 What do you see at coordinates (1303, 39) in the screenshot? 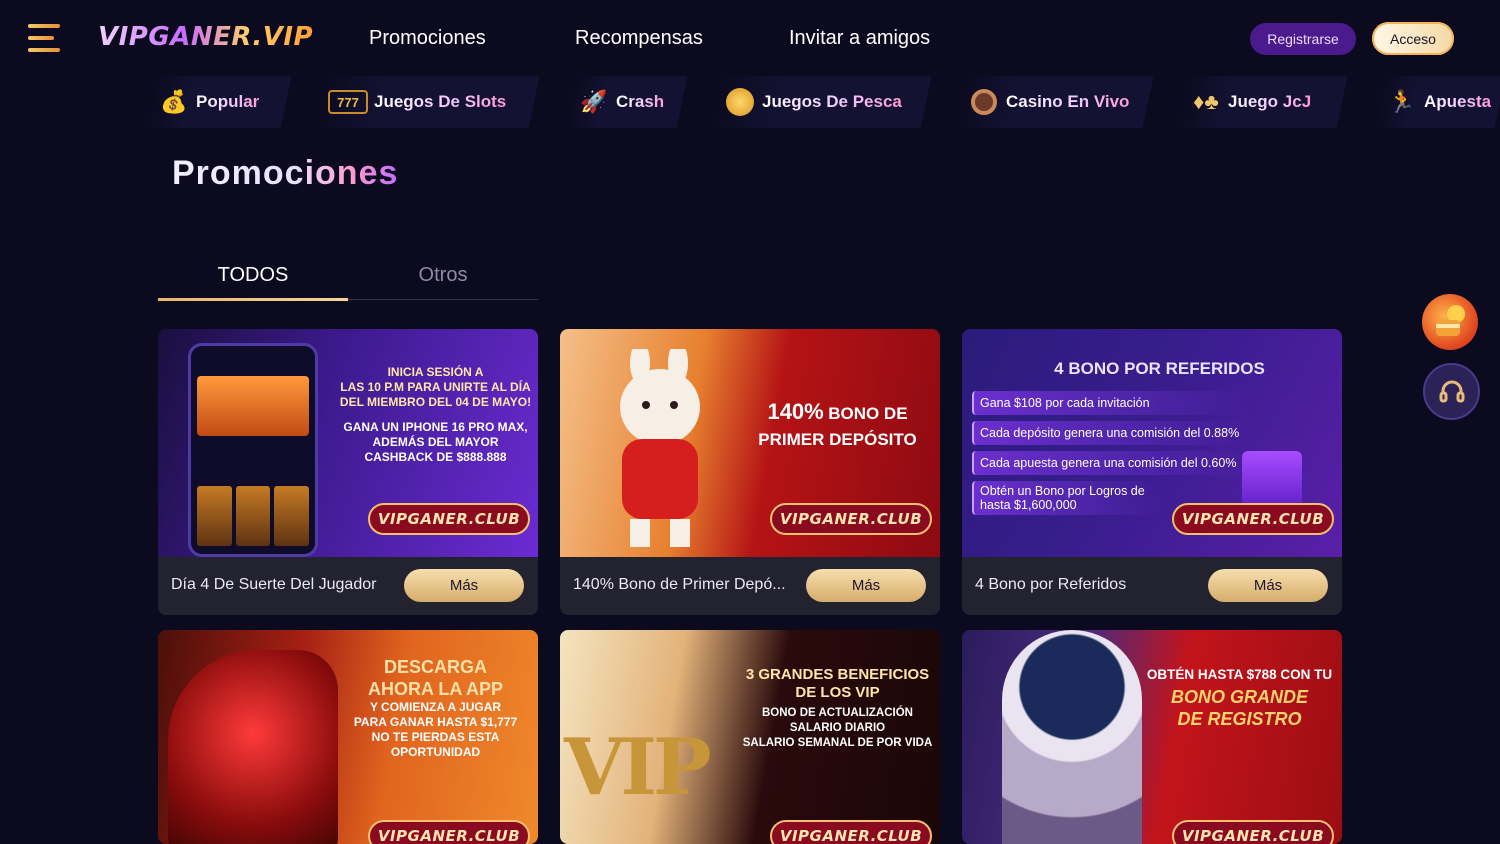
I see `register-button: Registrarse` at bounding box center [1303, 39].